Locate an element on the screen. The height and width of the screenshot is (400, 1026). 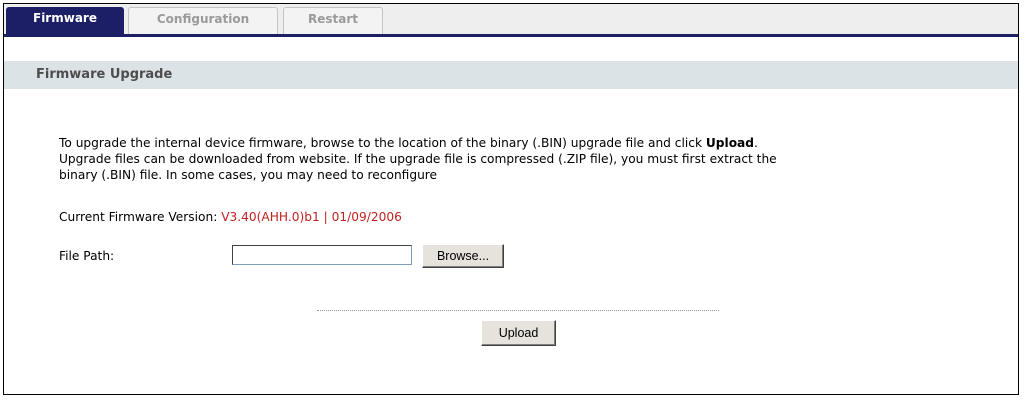
firmware-version-value: V3.40(AHH.0)b1 | 01/09/2006 is located at coordinates (311, 217).